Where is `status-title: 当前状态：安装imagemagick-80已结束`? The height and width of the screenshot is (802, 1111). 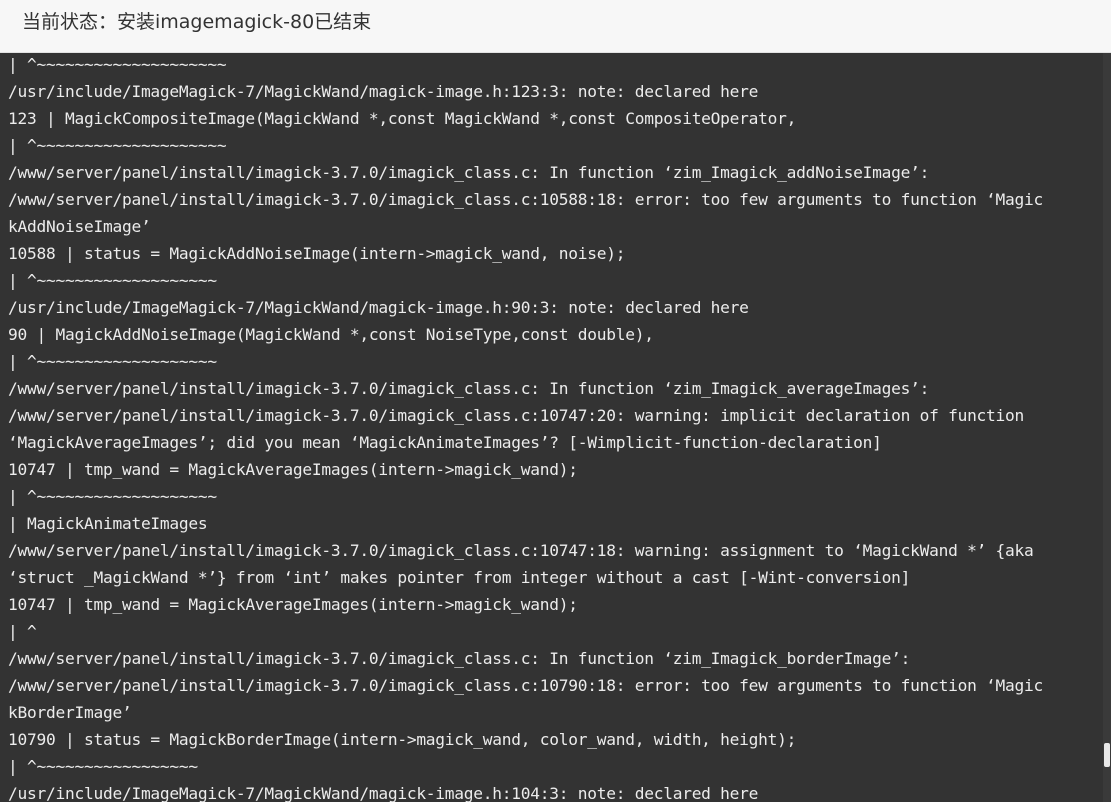
status-title: 当前状态：安装imagemagick-80已结束 is located at coordinates (197, 22).